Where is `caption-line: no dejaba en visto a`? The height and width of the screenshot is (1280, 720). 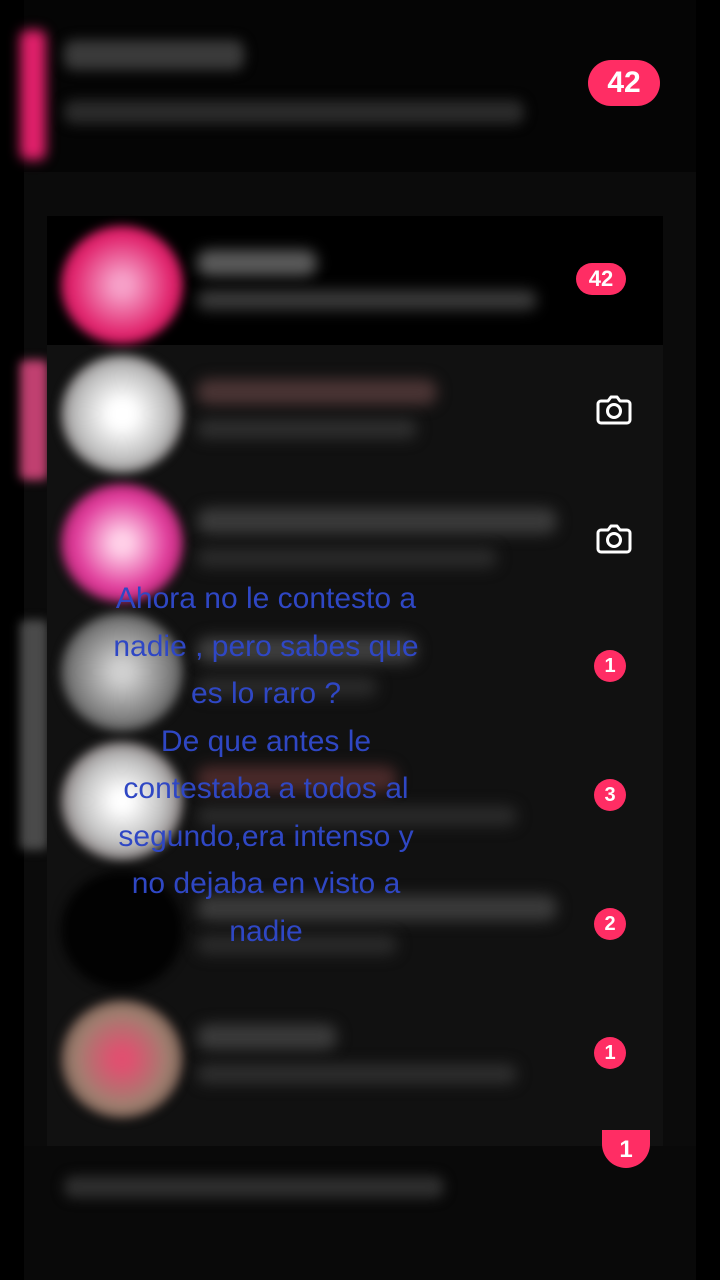
caption-line: no dejaba en visto a is located at coordinates (266, 883).